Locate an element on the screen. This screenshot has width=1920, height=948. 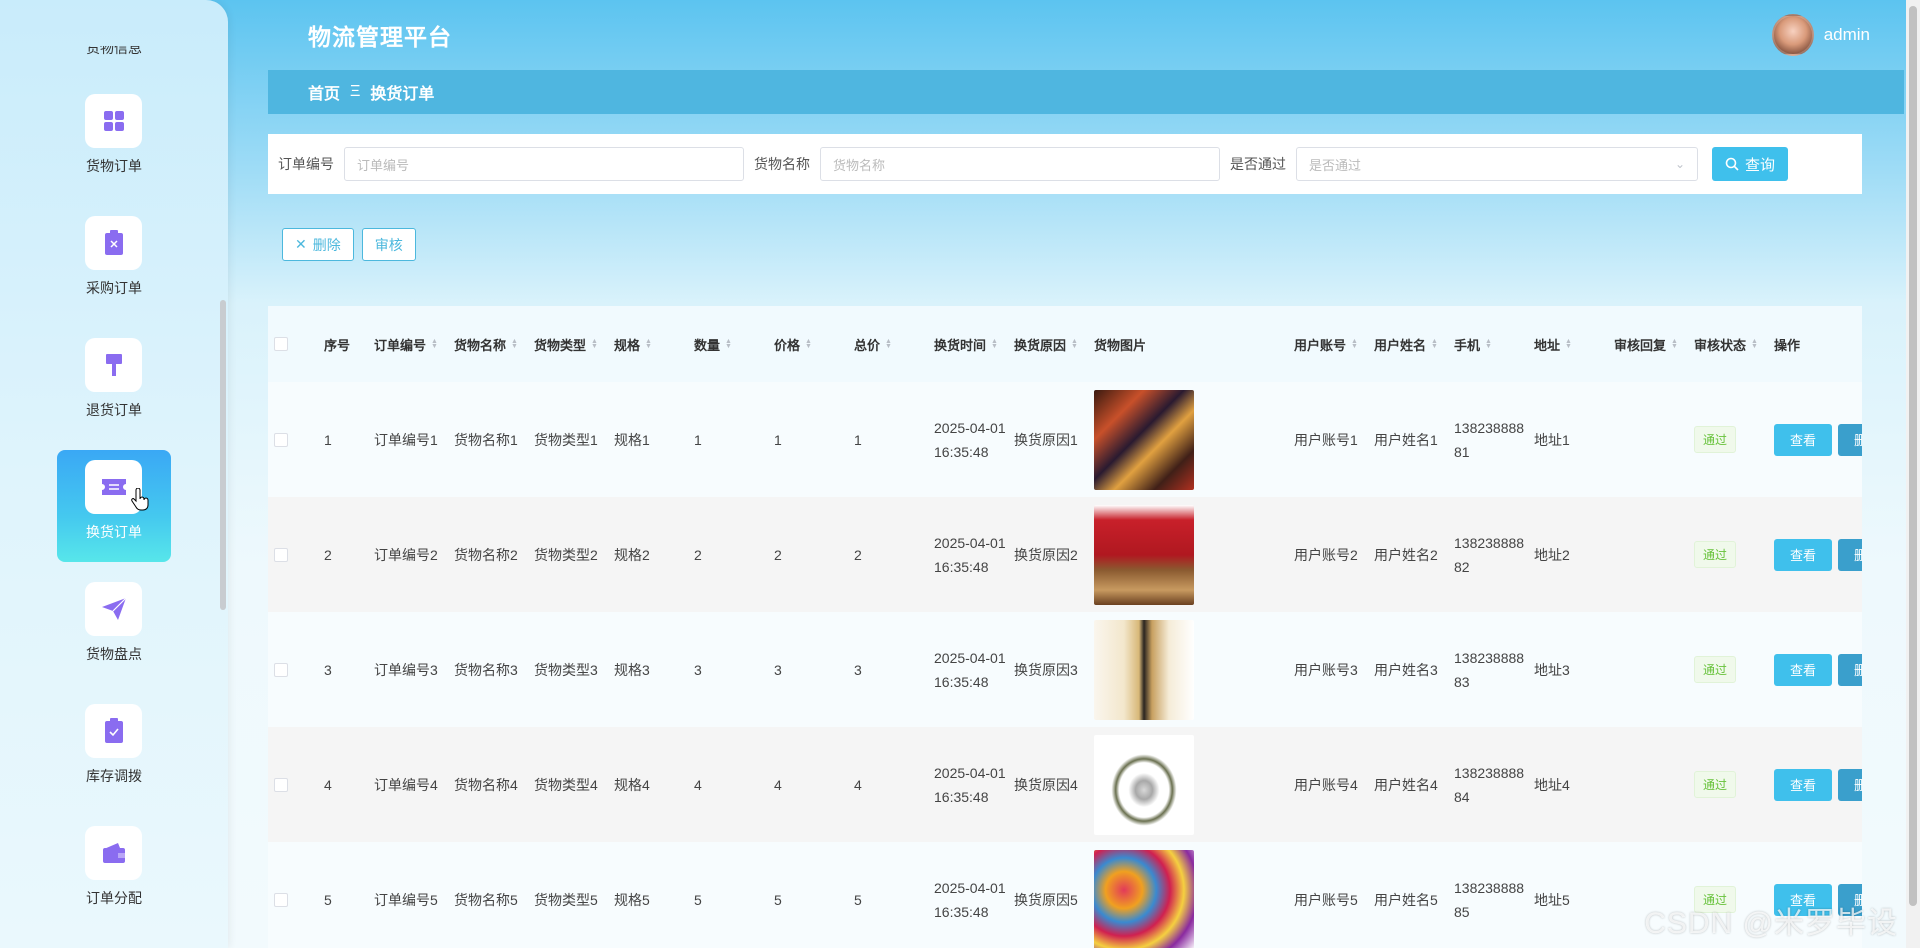
header-status: 审核状态 ▲ ▼ is located at coordinates (1726, 344).